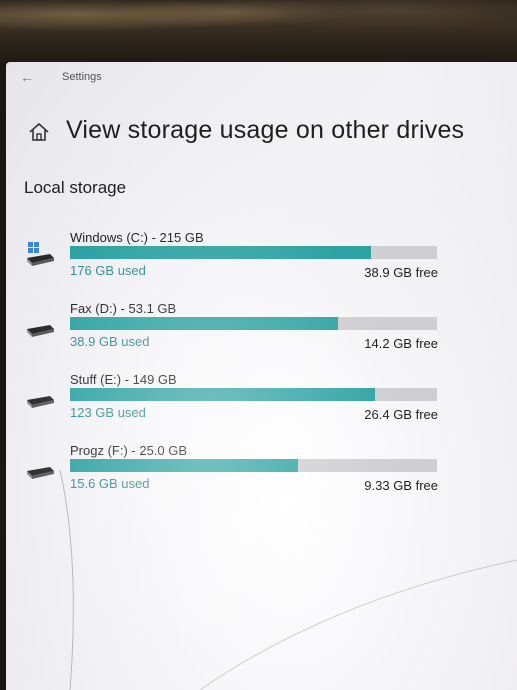 This screenshot has width=517, height=690. Describe the element at coordinates (137, 237) in the screenshot. I see `drive-name: Windows (C:) - 215 GB` at that location.